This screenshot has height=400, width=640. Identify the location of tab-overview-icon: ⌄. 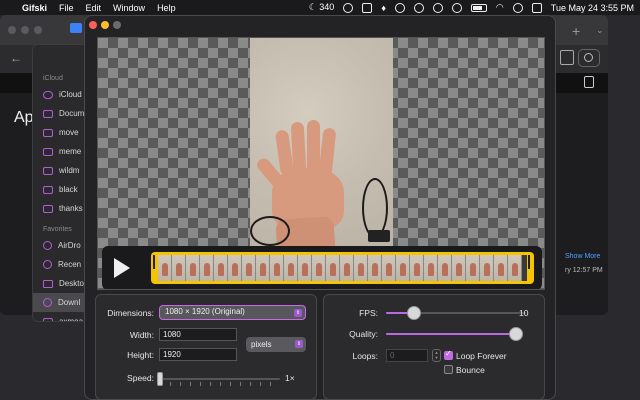
(600, 30).